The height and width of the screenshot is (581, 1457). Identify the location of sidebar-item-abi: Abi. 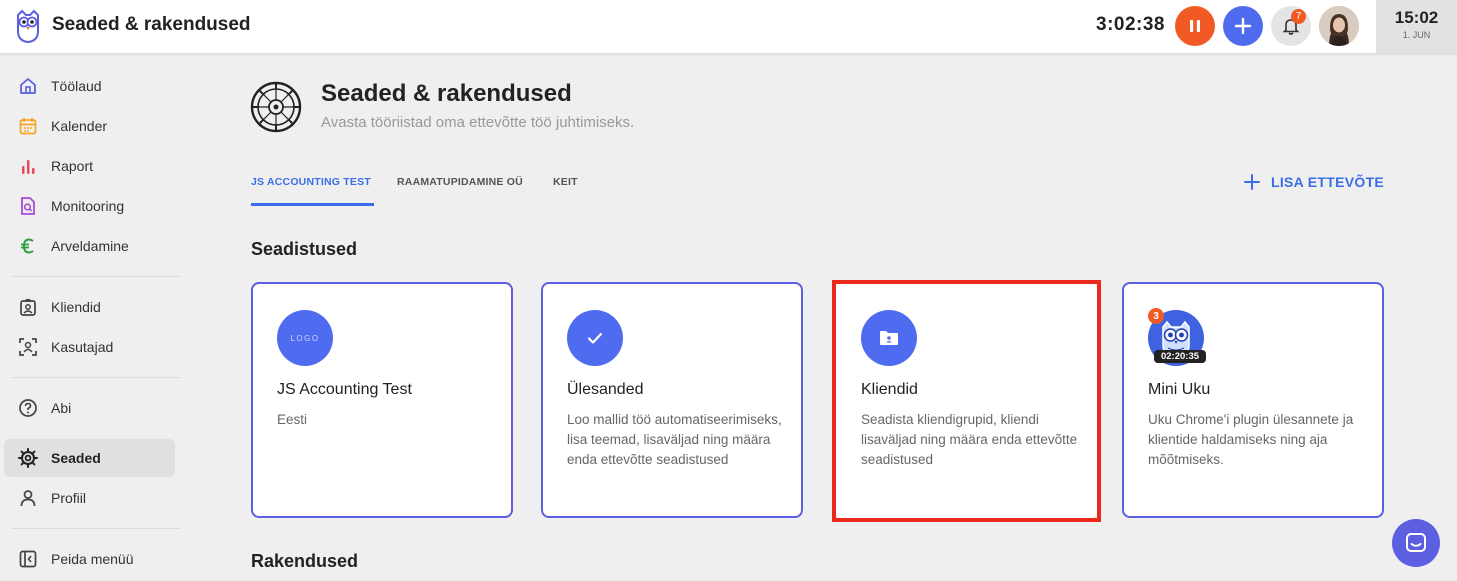
(89, 408).